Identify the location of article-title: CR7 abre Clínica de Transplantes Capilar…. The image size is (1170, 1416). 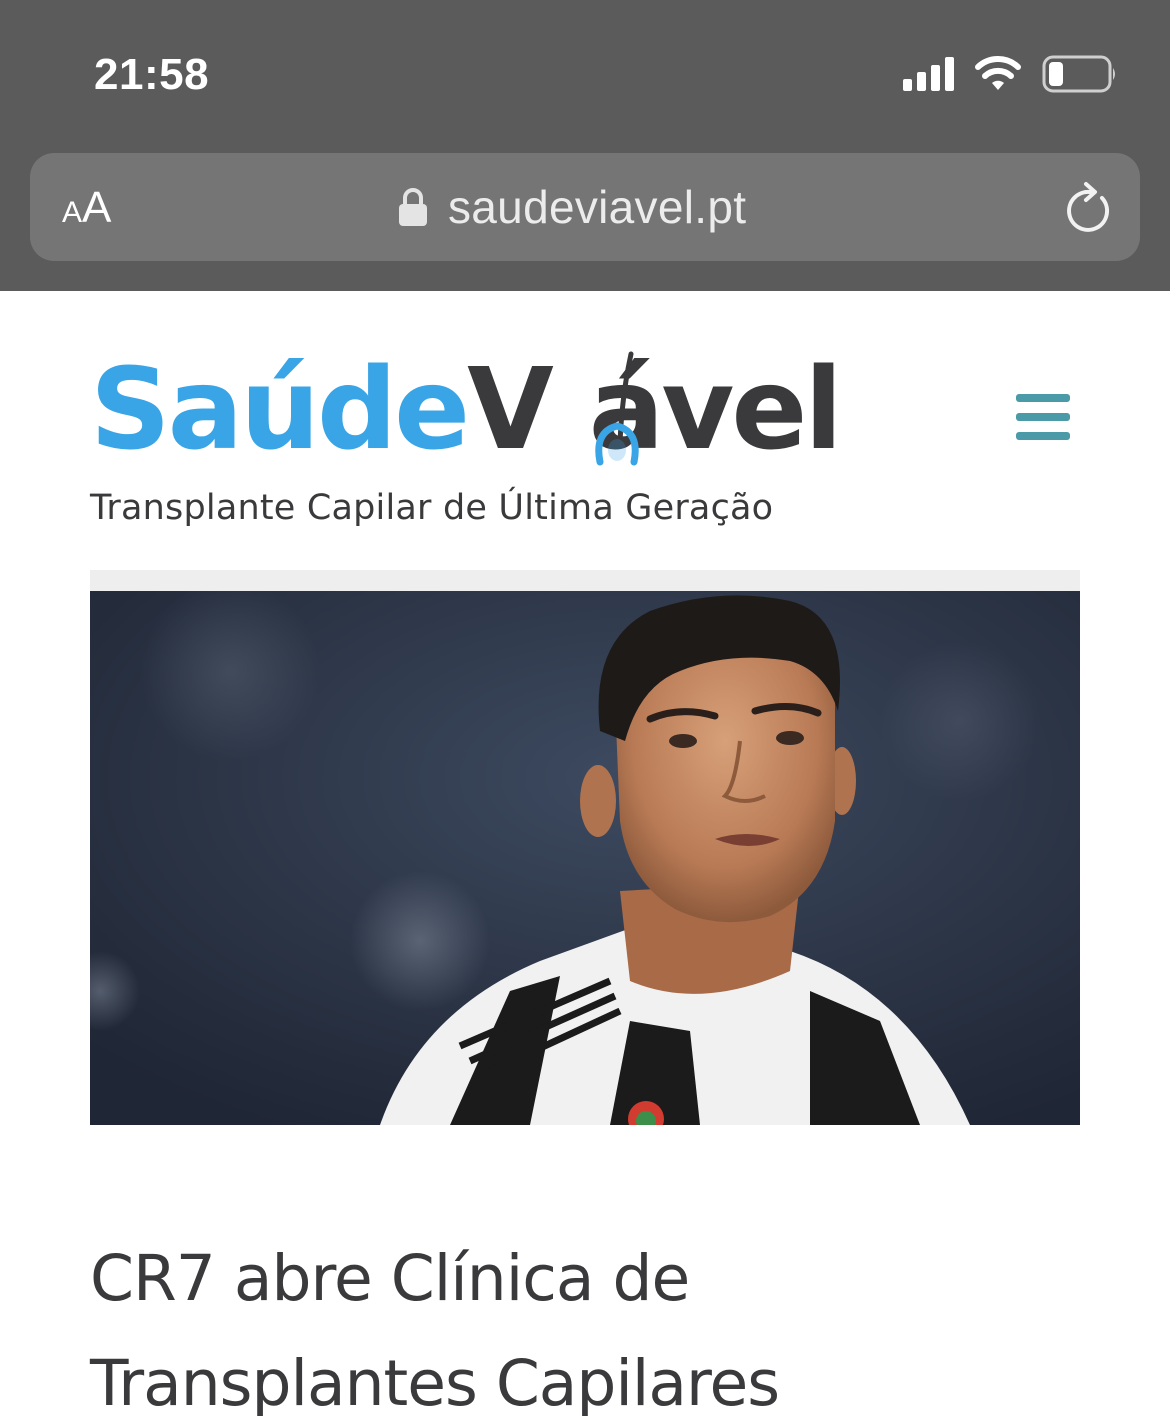
(585, 1321).